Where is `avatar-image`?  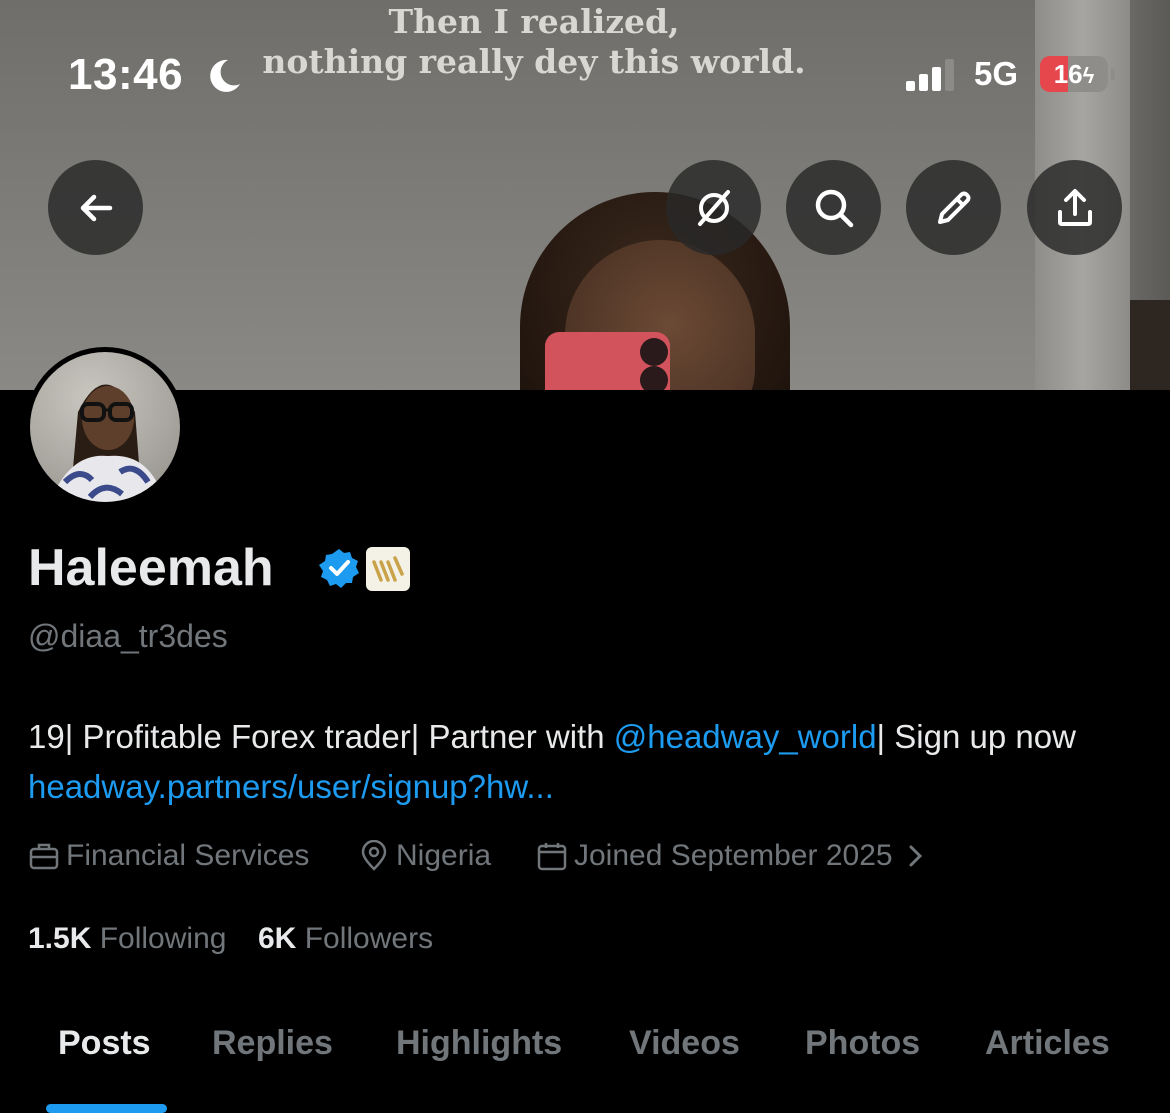 avatar-image is located at coordinates (105, 427).